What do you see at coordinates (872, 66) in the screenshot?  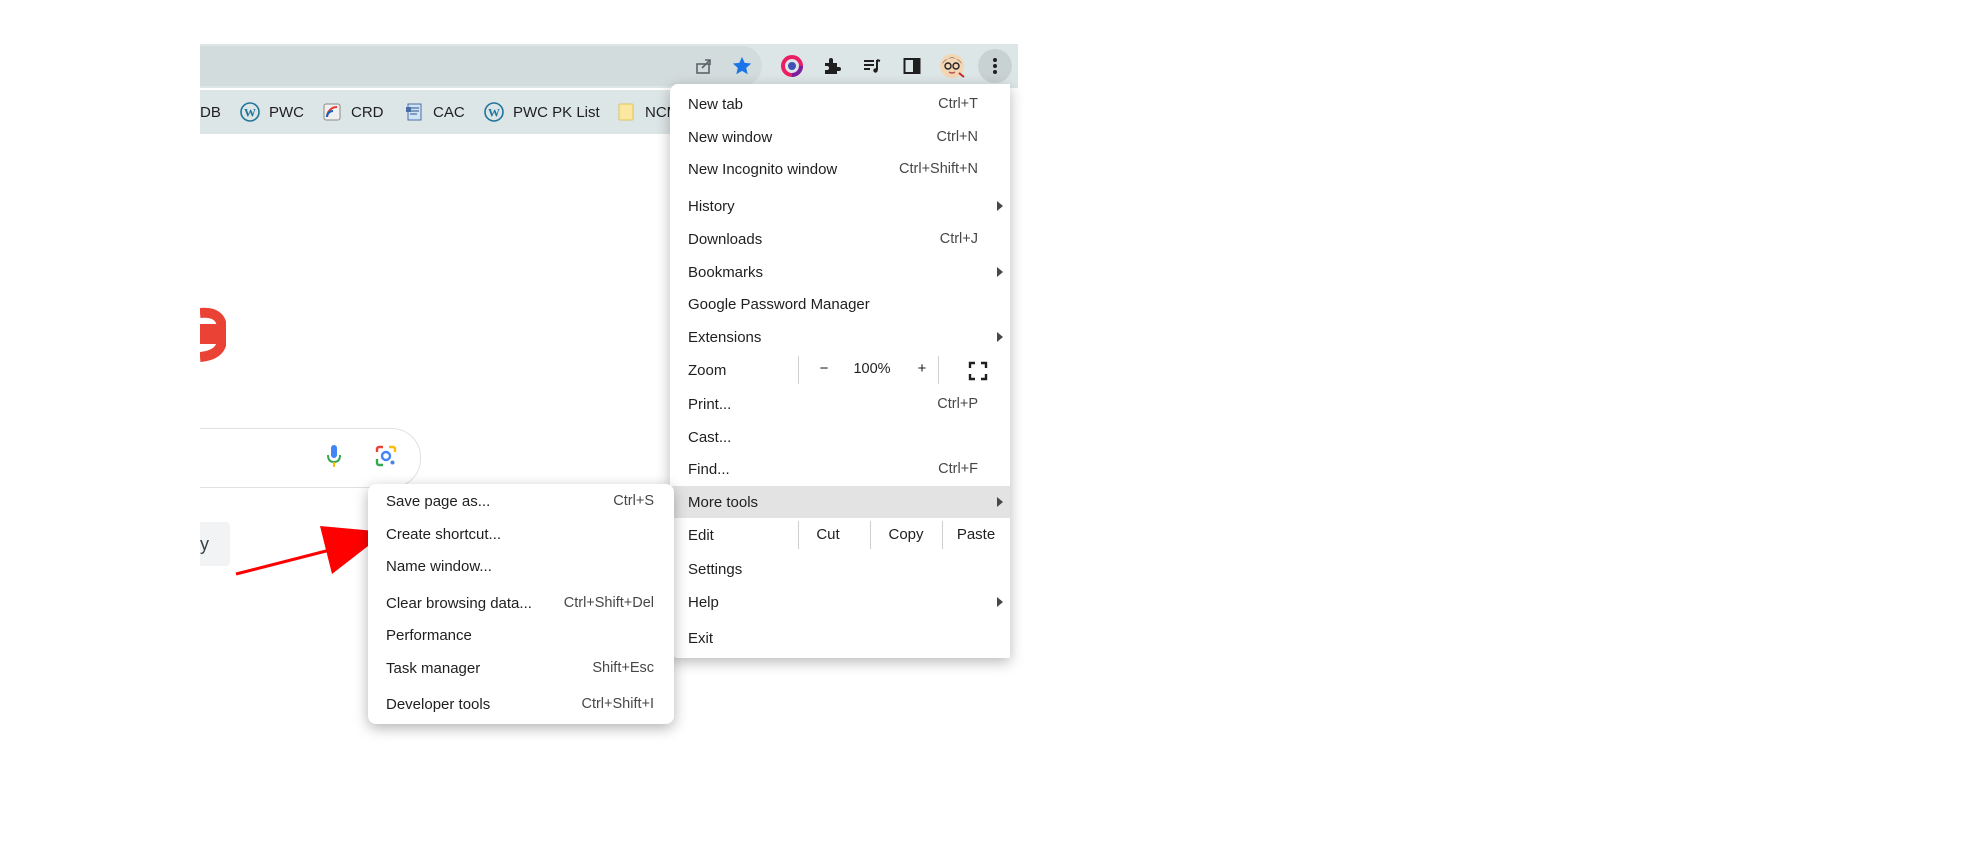 I see `reading-list-icon` at bounding box center [872, 66].